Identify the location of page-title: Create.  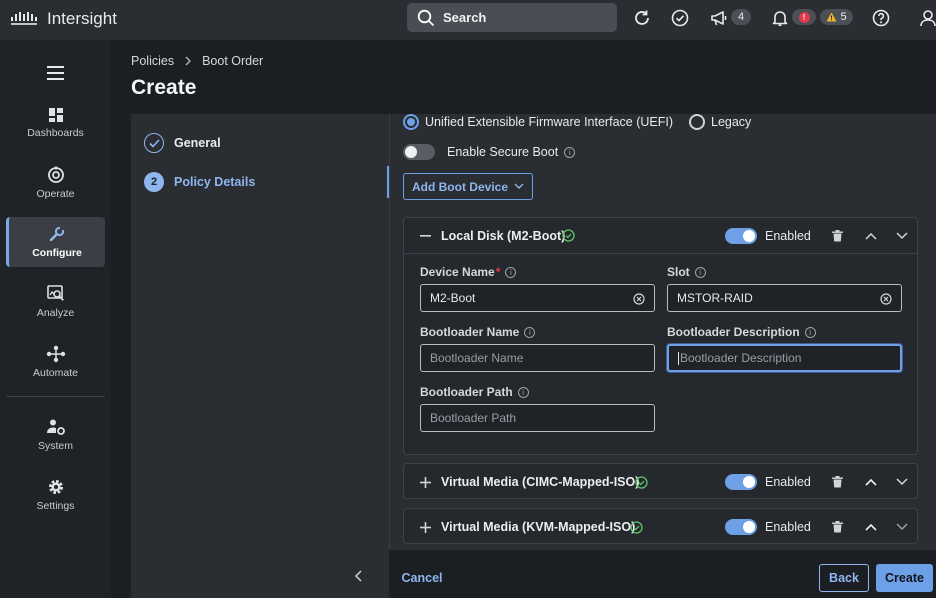
(164, 87).